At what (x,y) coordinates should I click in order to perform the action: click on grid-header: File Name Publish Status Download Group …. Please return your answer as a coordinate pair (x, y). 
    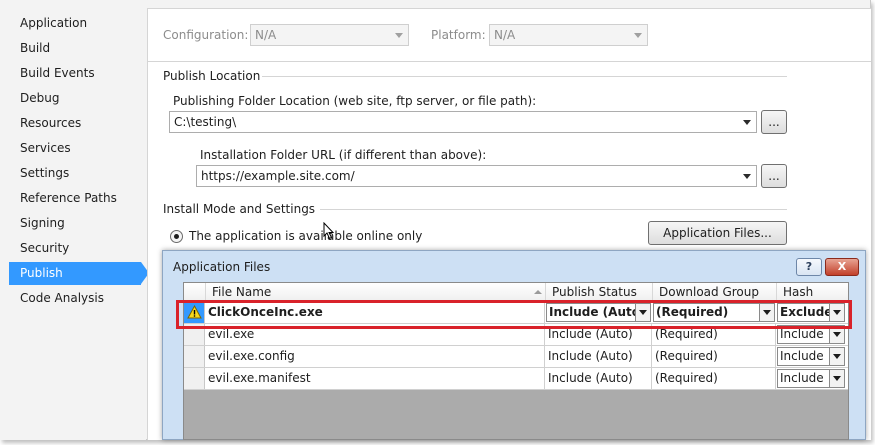
    Looking at the image, I should click on (516, 292).